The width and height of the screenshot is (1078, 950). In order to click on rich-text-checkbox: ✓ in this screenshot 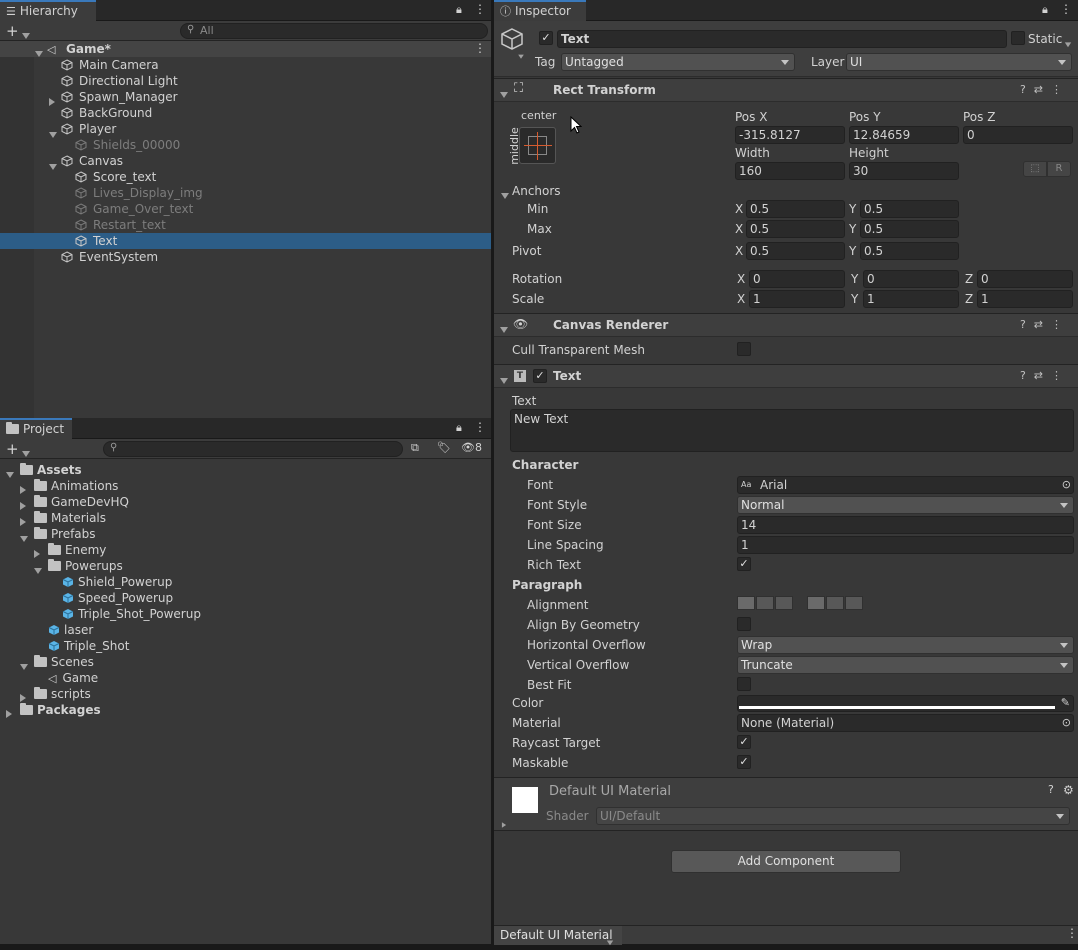, I will do `click(744, 564)`.